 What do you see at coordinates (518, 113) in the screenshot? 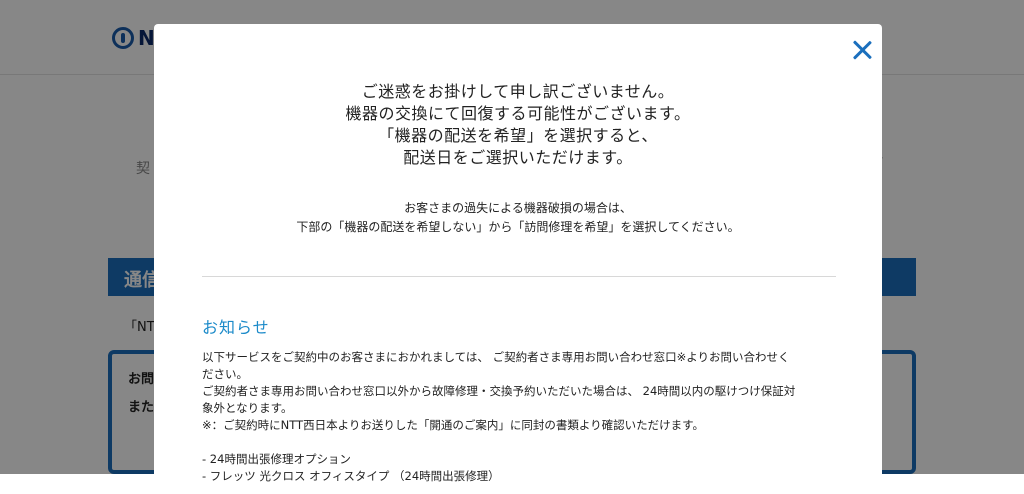
I see `lead-line: 機器の交換にて回復する可能性がございます。` at bounding box center [518, 113].